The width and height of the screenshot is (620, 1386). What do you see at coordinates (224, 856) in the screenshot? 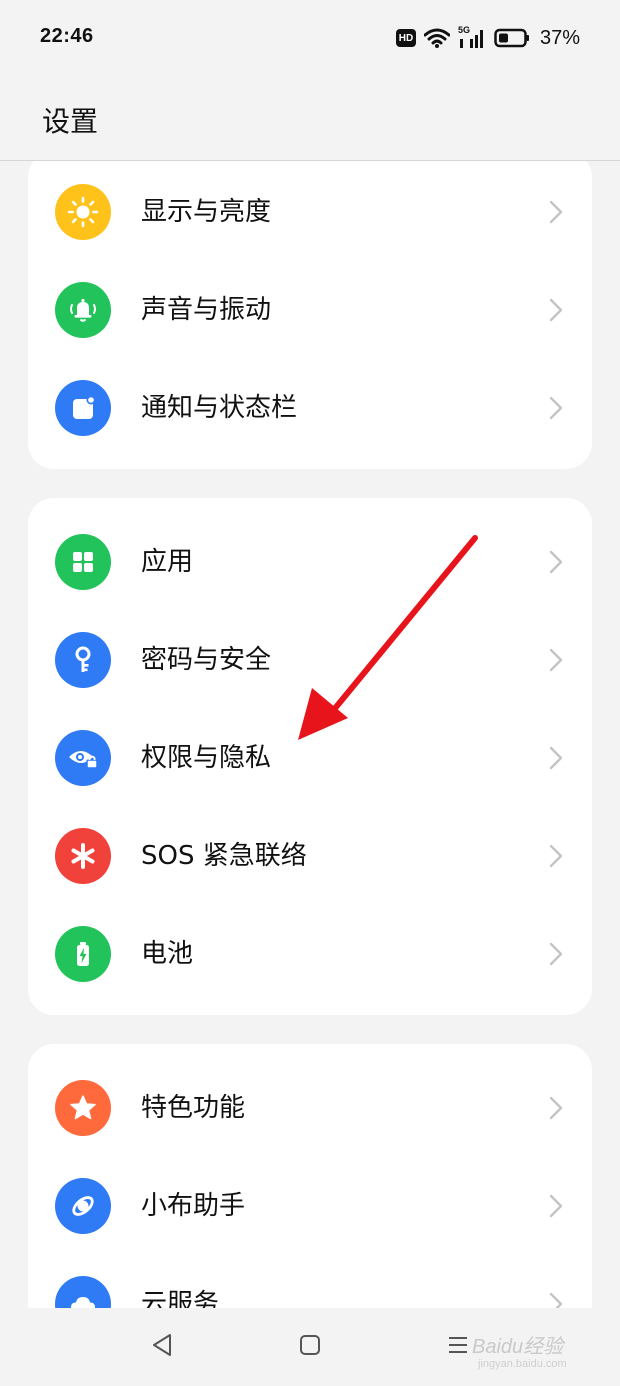
I see `settings-item-label: SOS 紧急联络` at bounding box center [224, 856].